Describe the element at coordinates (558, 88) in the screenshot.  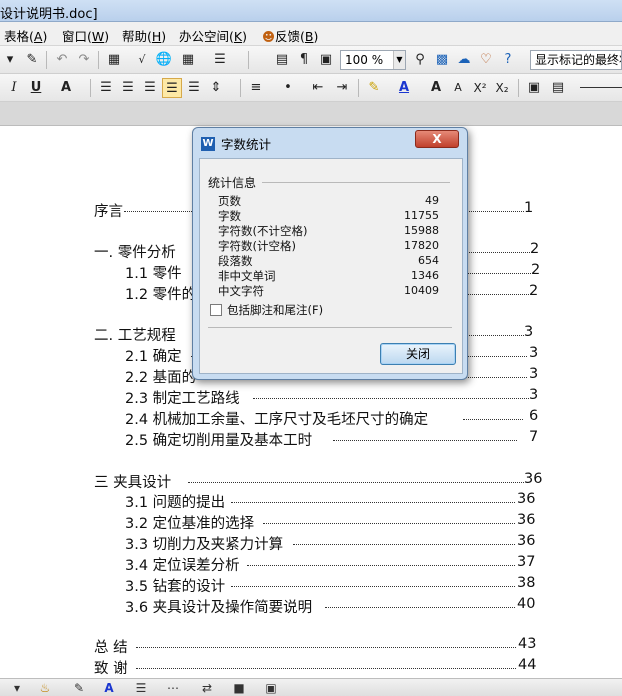
I see `shading-icon: ▤` at that location.